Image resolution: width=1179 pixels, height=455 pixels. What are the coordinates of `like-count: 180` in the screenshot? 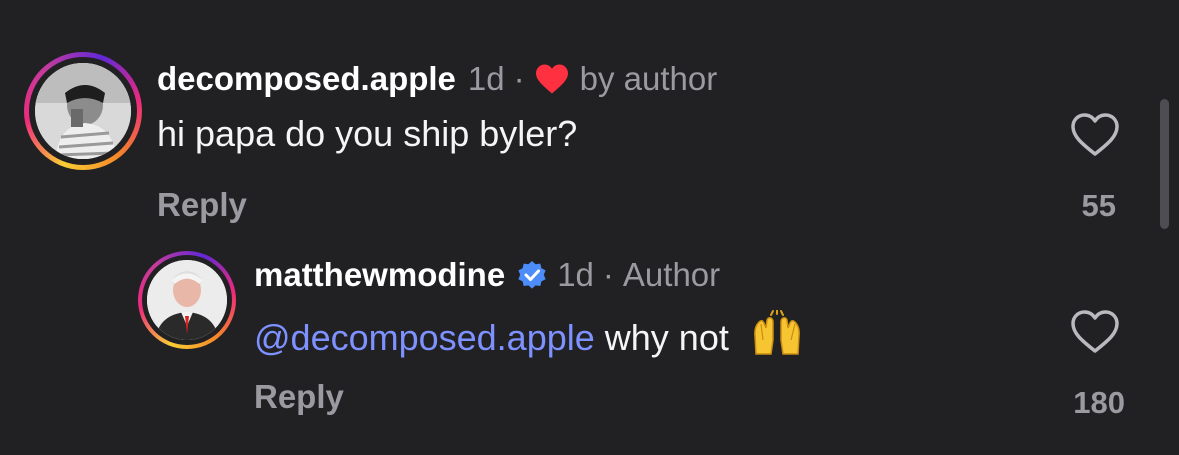 It's located at (1099, 402).